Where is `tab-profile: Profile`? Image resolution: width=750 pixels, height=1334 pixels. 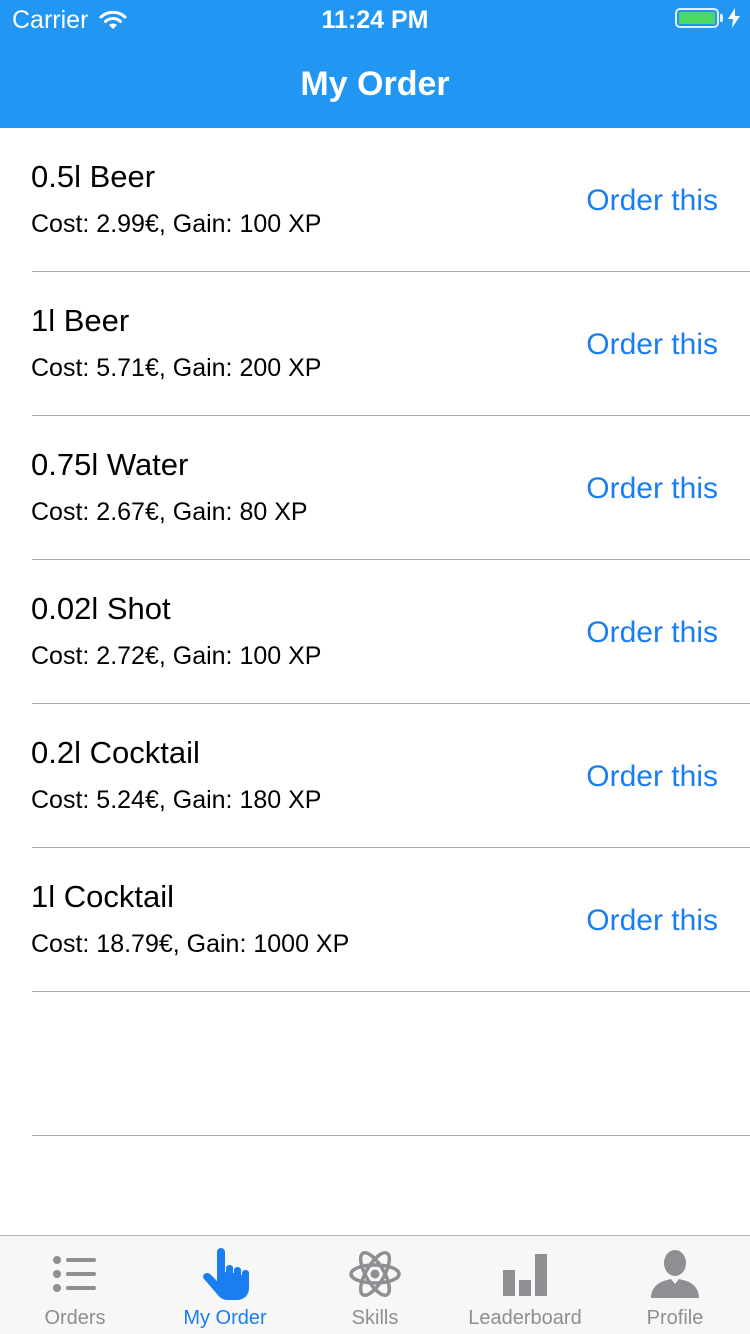 tab-profile: Profile is located at coordinates (675, 1285).